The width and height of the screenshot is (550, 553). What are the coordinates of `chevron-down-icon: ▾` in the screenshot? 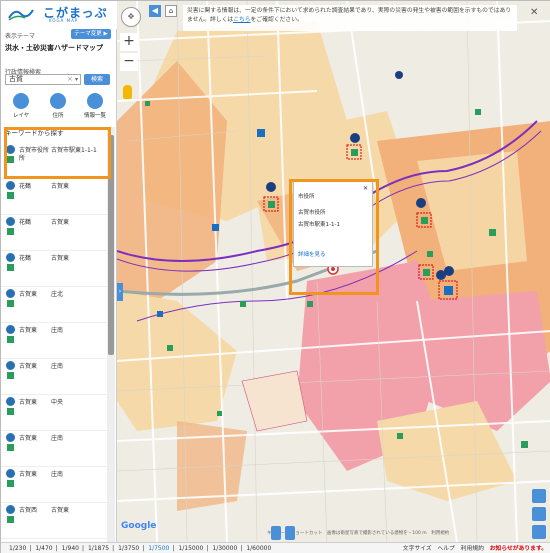 It's located at (76, 79).